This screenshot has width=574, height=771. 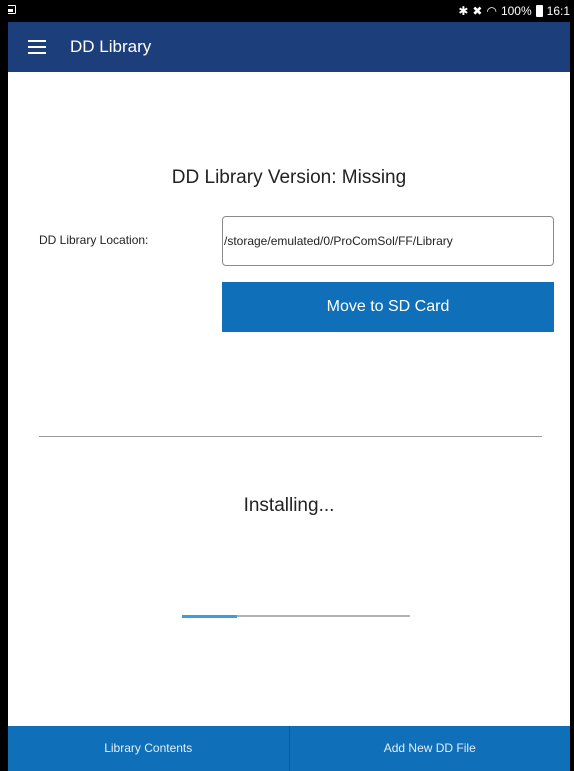 What do you see at coordinates (289, 11) in the screenshot?
I see `status-bar: ✱ ✖ ◠ 100% 16:1` at bounding box center [289, 11].